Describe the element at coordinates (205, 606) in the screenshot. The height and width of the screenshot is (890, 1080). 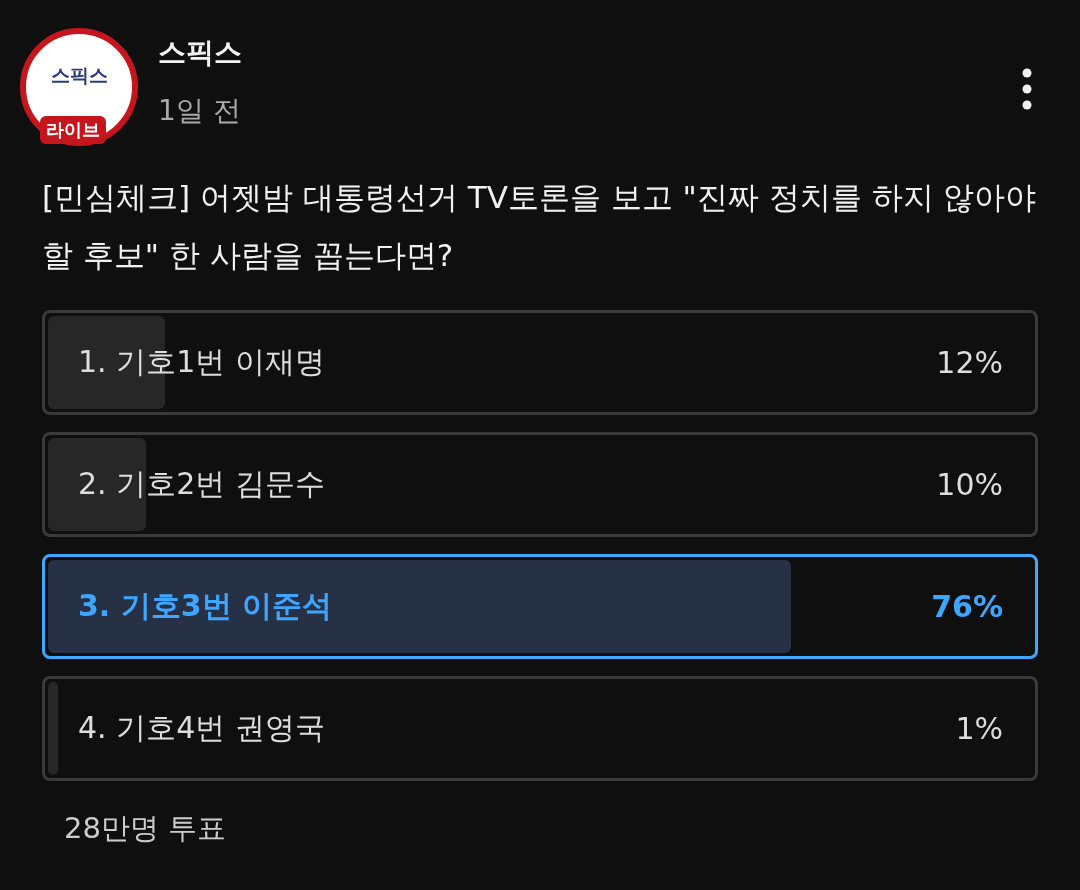
I see `option-label: 3. 기호3번 이준석` at that location.